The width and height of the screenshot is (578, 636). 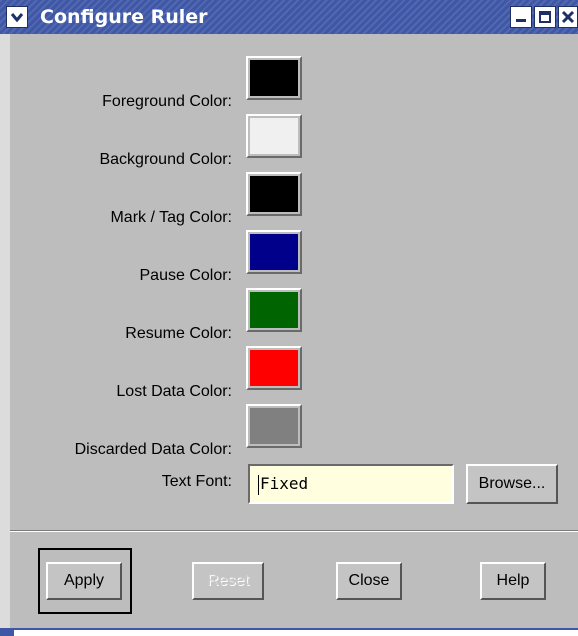 I want to click on desktop-edge, so click(x=296, y=633).